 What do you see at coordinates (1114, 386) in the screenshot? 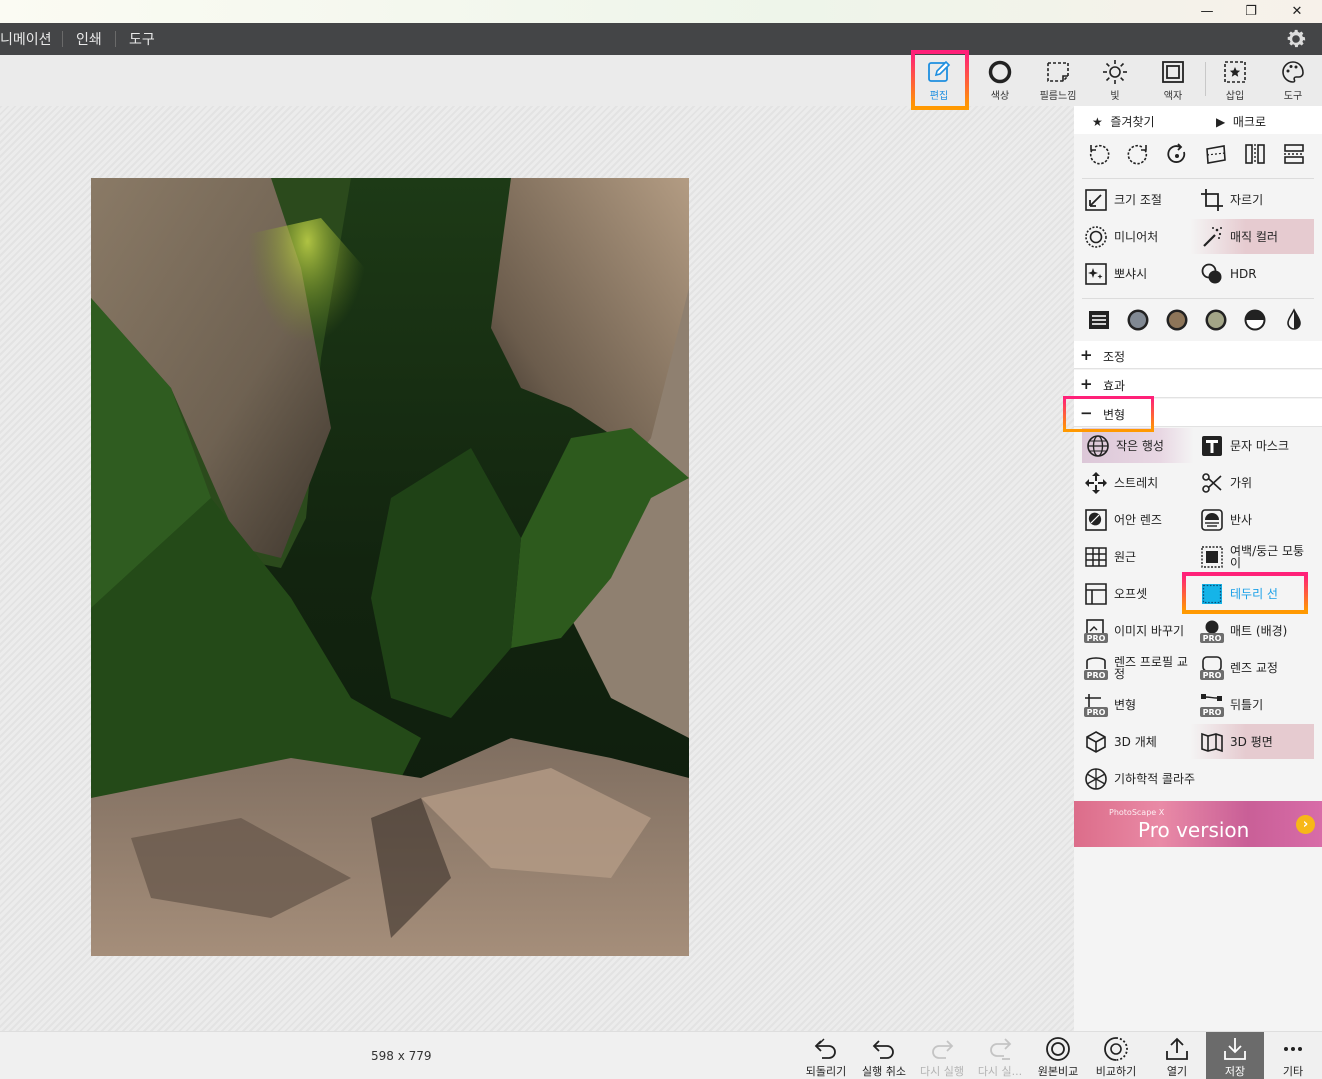
I see `section-effects-label: 효과` at bounding box center [1114, 386].